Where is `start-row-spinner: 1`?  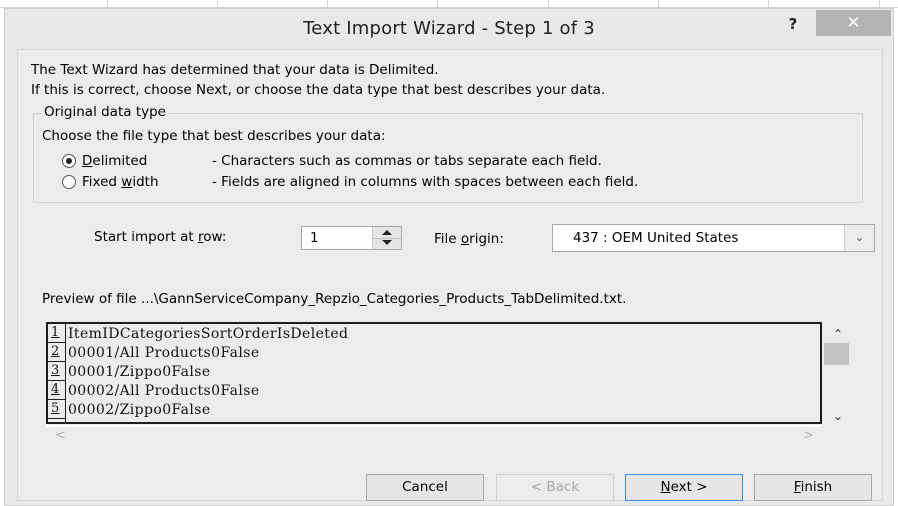
start-row-spinner: 1 is located at coordinates (351, 238).